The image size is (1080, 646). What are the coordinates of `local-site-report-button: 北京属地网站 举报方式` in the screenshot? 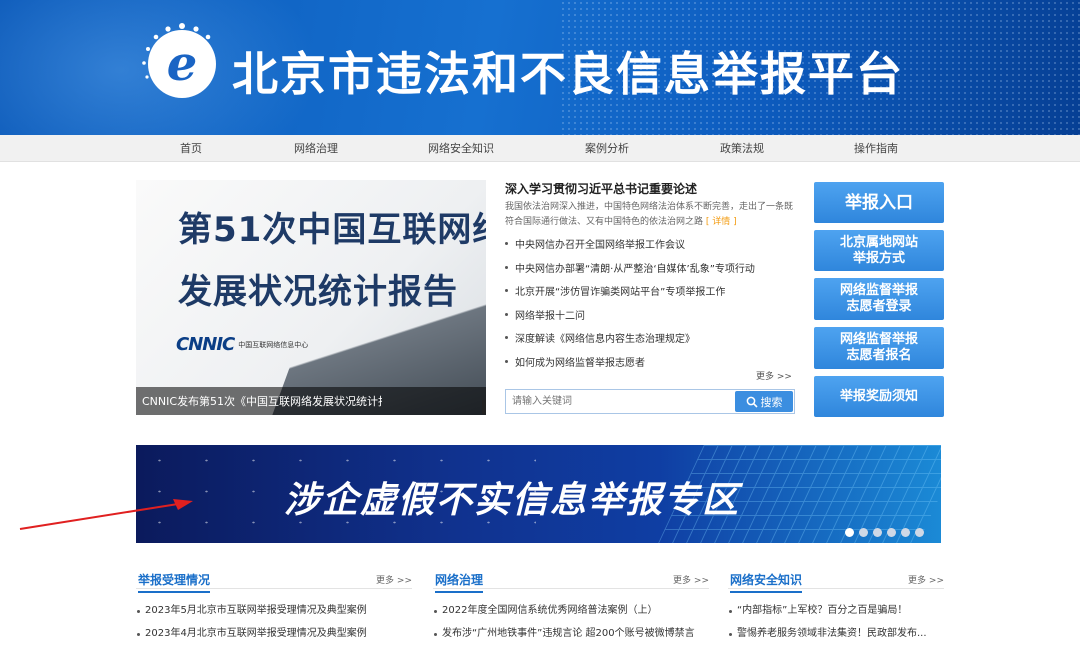 It's located at (879, 250).